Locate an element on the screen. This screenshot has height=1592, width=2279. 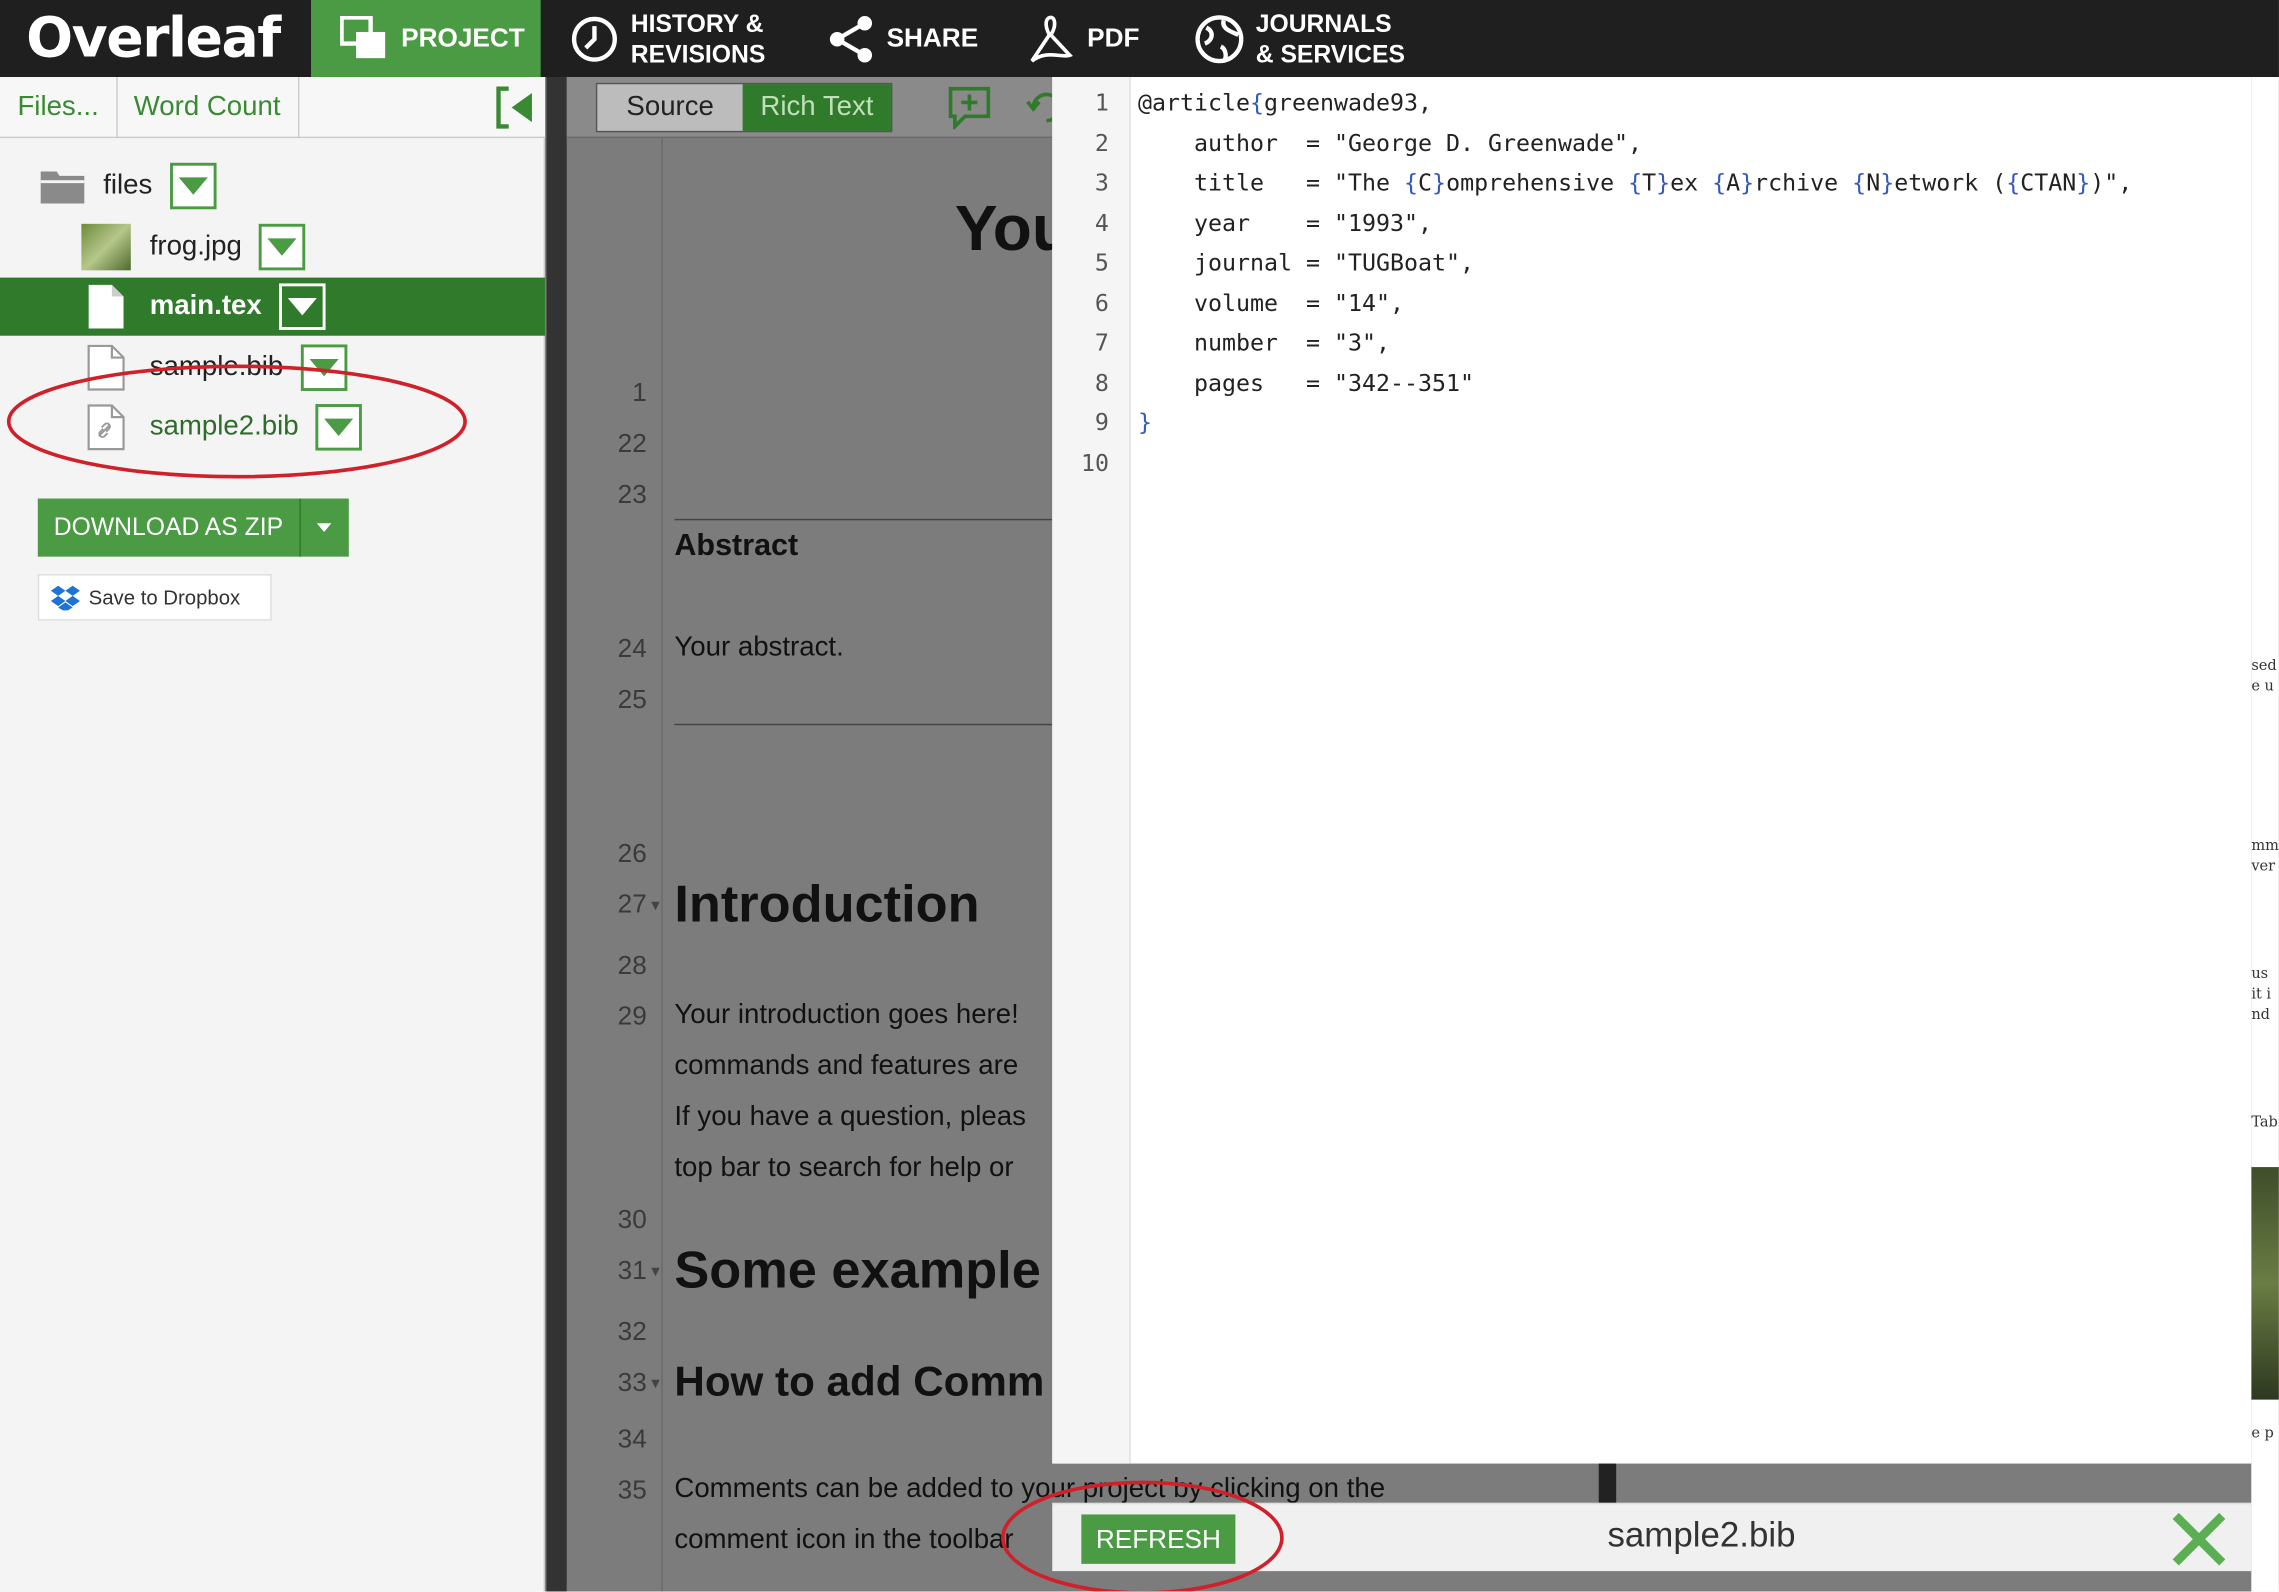
sidebar-tabs: Files... Word Count is located at coordinates (273, 108).